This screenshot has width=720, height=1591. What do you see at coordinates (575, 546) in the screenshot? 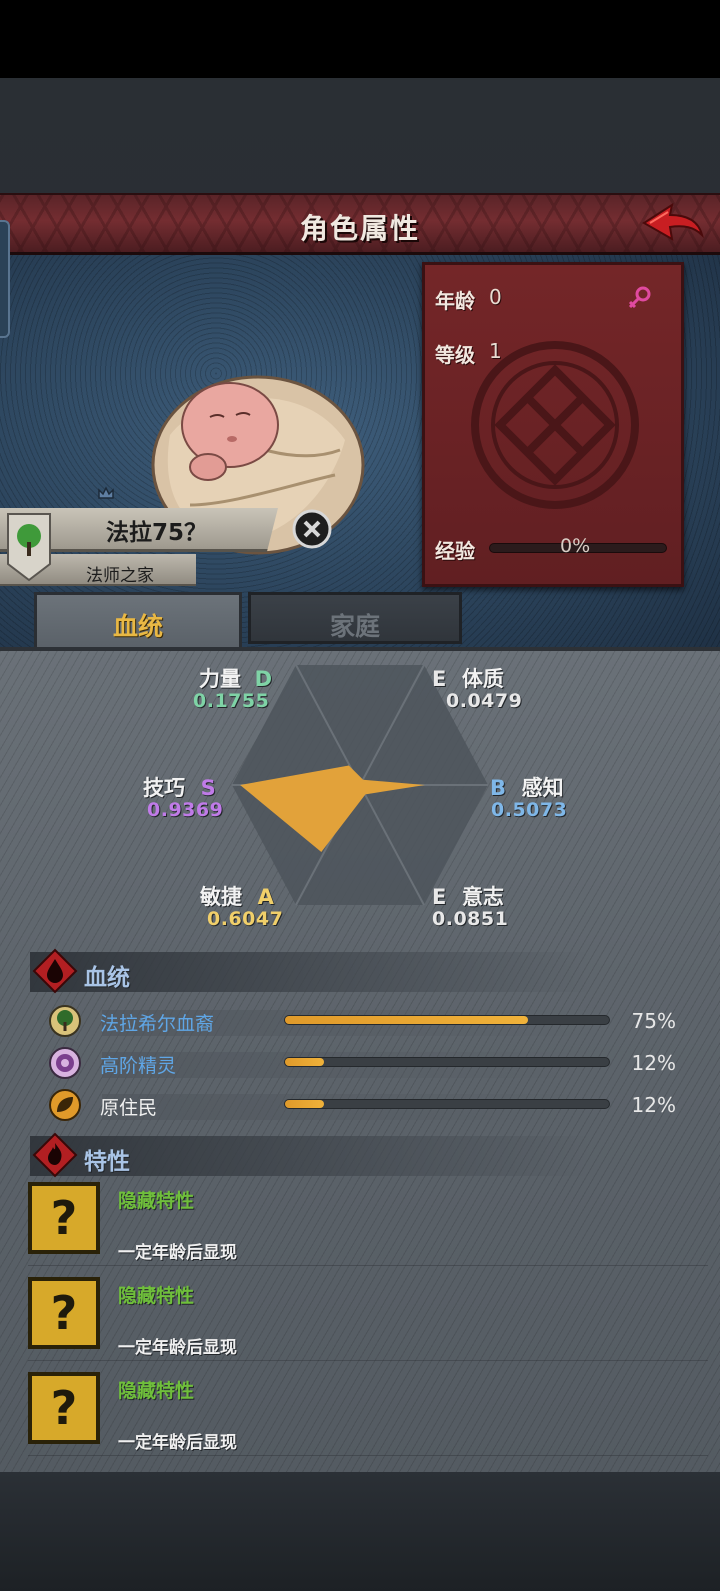
I see `exp-percent: 0%` at bounding box center [575, 546].